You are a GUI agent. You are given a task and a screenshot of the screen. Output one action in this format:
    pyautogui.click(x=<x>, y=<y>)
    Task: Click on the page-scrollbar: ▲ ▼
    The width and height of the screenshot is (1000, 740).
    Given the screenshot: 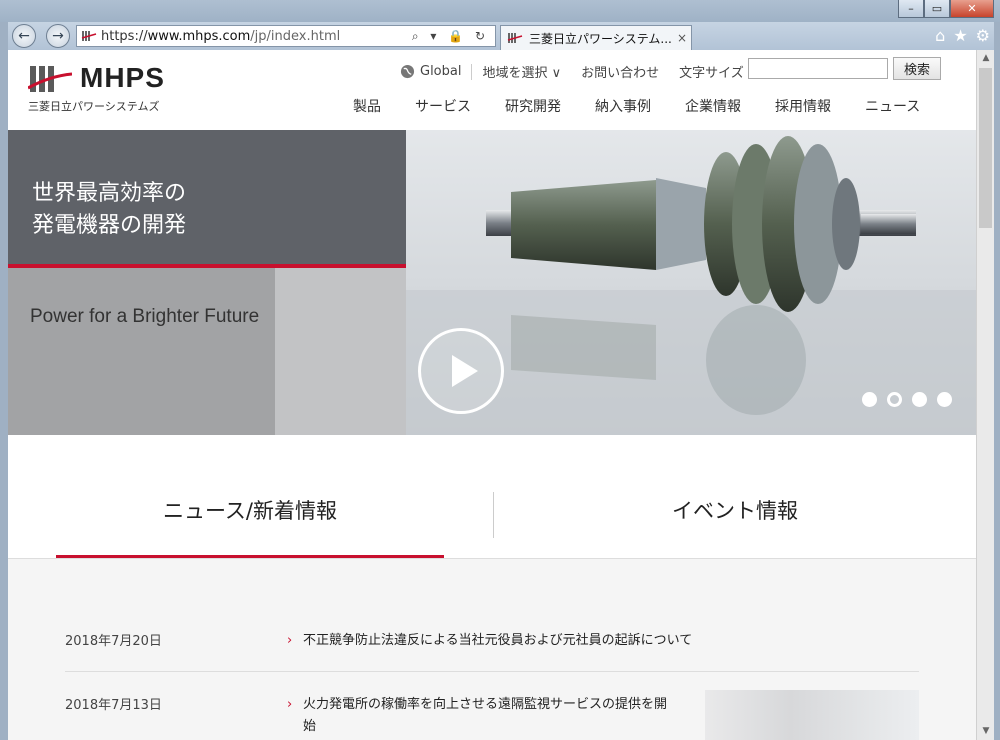 What is the action you would take?
    pyautogui.click(x=985, y=395)
    